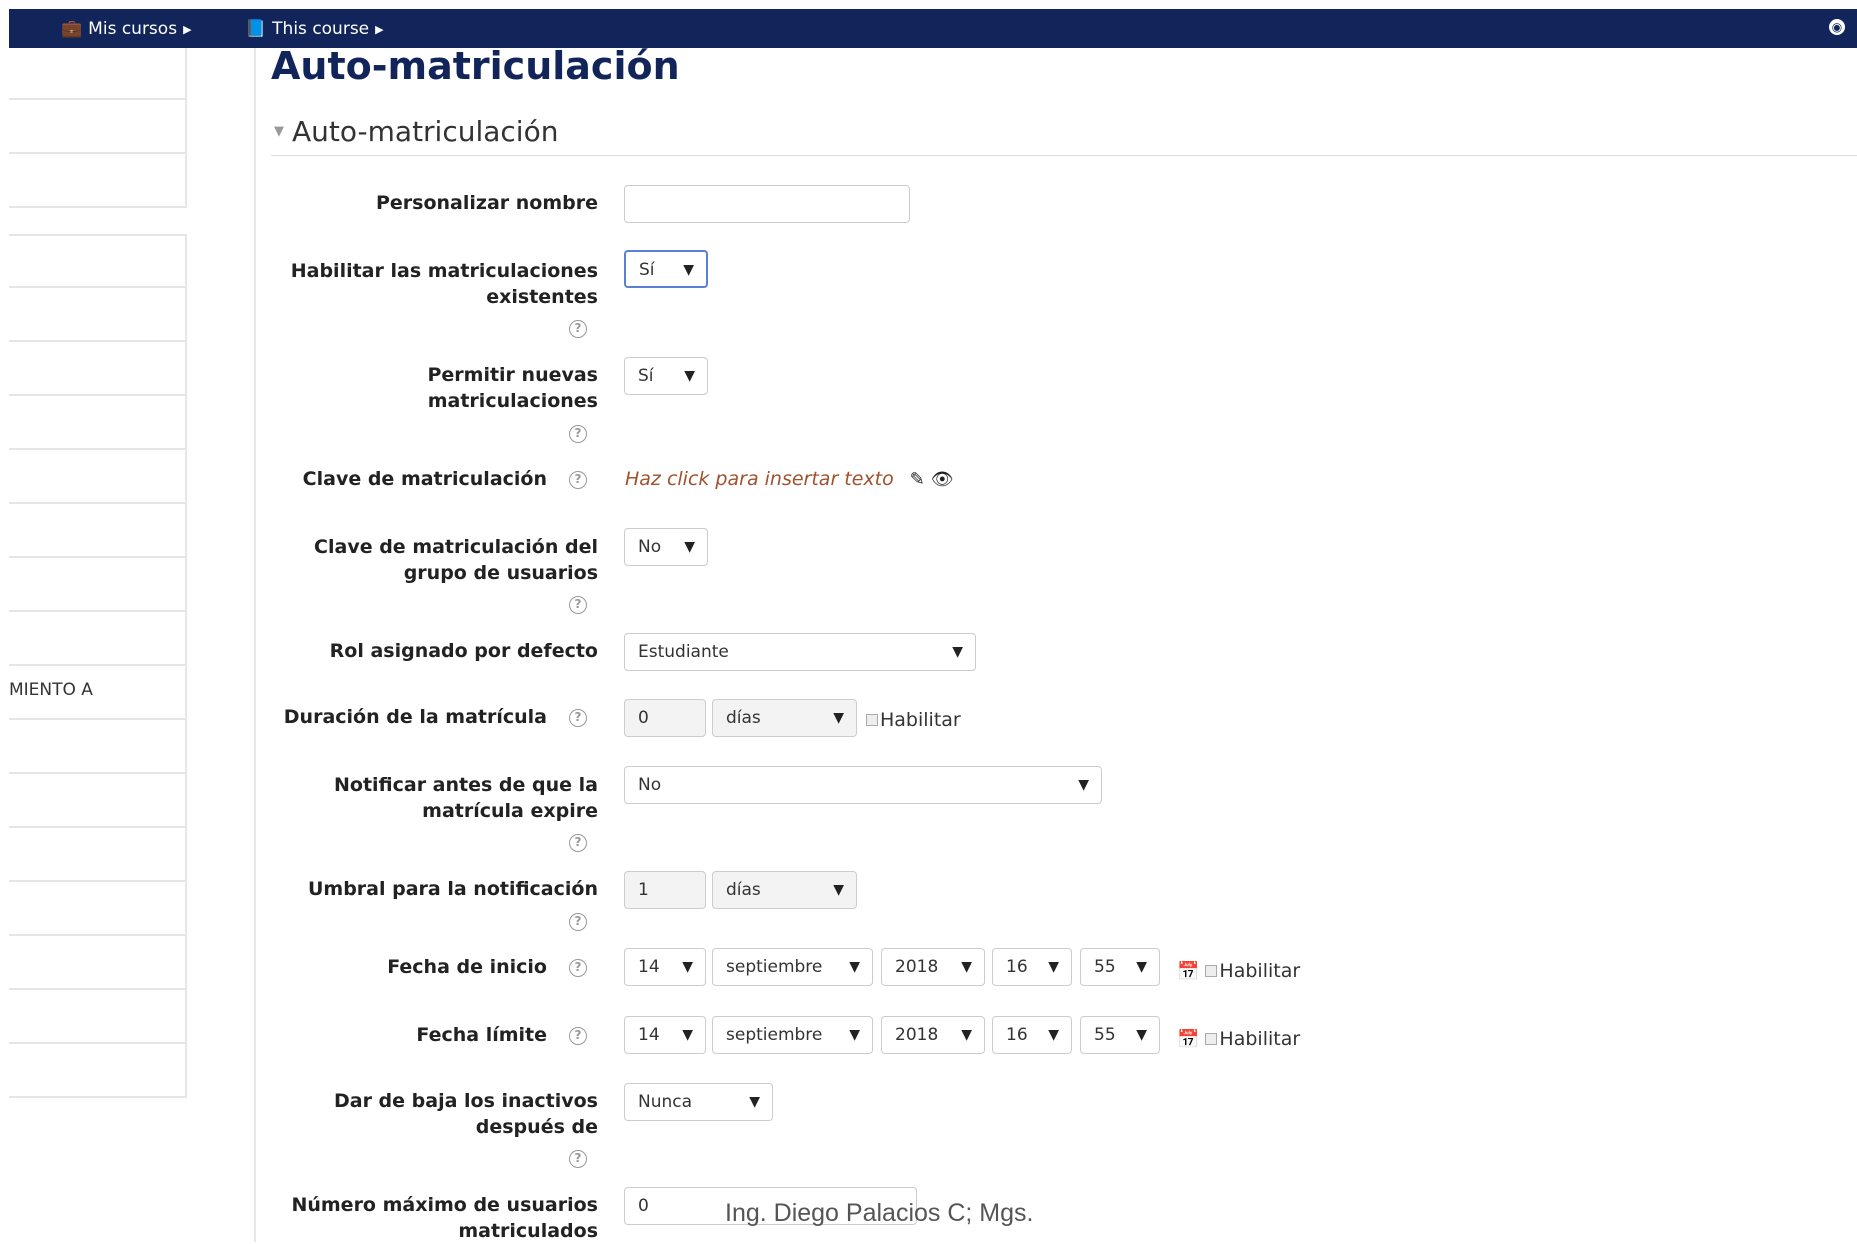 This screenshot has height=1244, width=1857. Describe the element at coordinates (917, 1035) in the screenshot. I see `select-value: 2018` at that location.